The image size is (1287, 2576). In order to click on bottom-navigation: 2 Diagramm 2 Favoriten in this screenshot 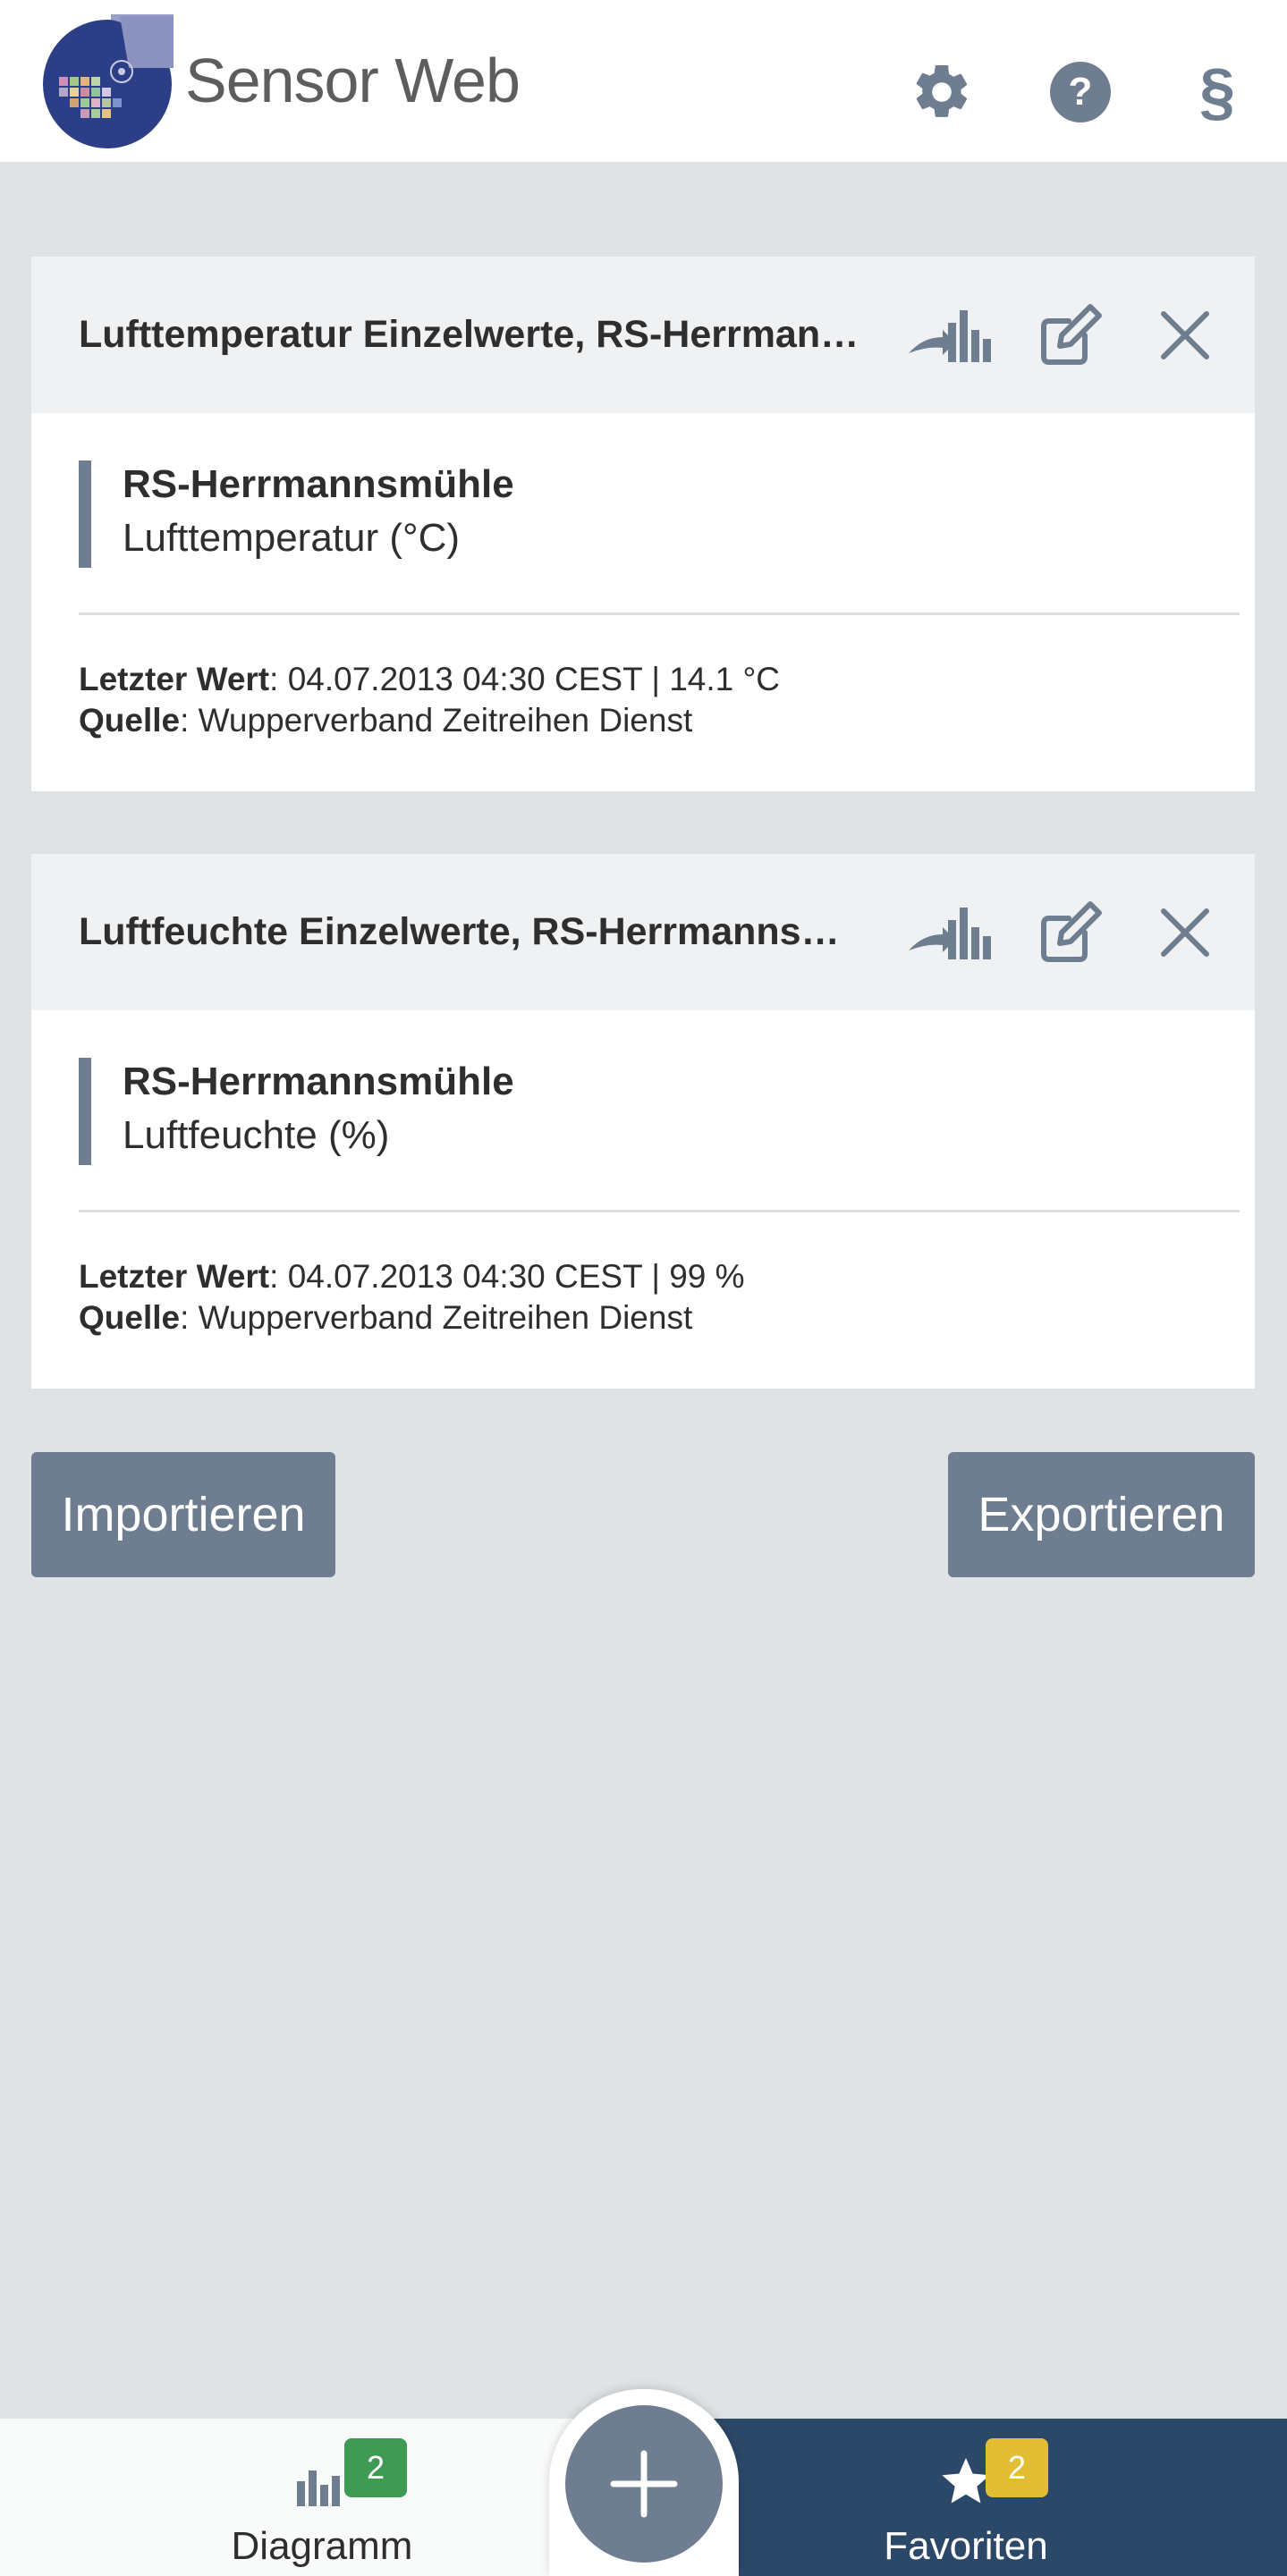, I will do `click(643, 2482)`.